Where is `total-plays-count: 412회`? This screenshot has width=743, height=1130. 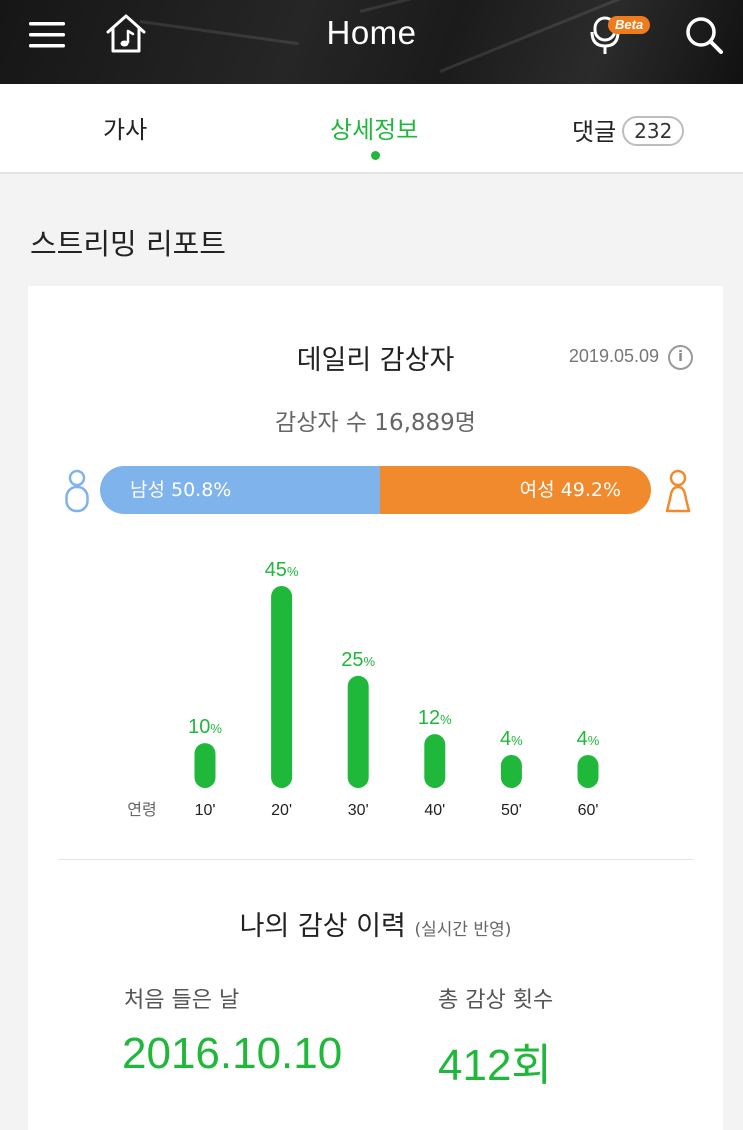
total-plays-count: 412회 is located at coordinates (495, 1065).